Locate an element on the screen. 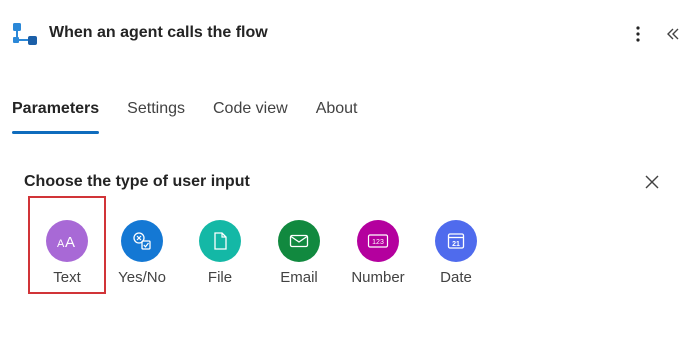  page-title: When an agent calls the flow is located at coordinates (158, 32).